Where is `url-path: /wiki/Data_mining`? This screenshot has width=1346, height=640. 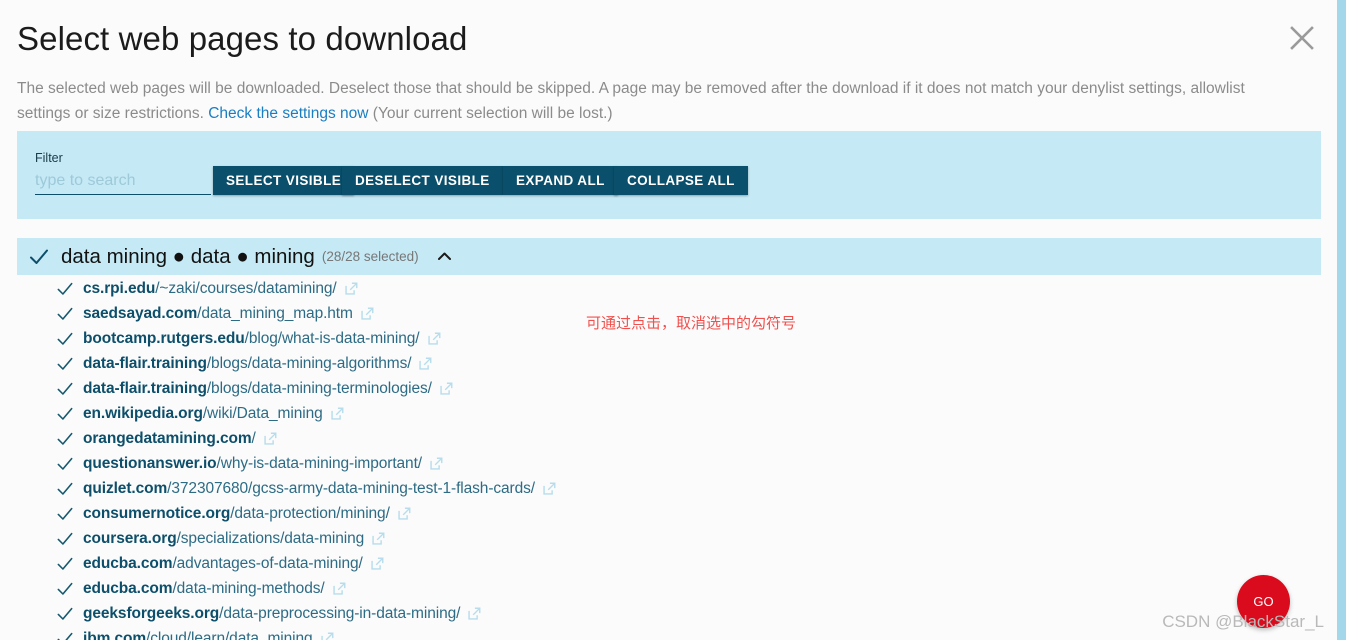
url-path: /wiki/Data_mining is located at coordinates (262, 413).